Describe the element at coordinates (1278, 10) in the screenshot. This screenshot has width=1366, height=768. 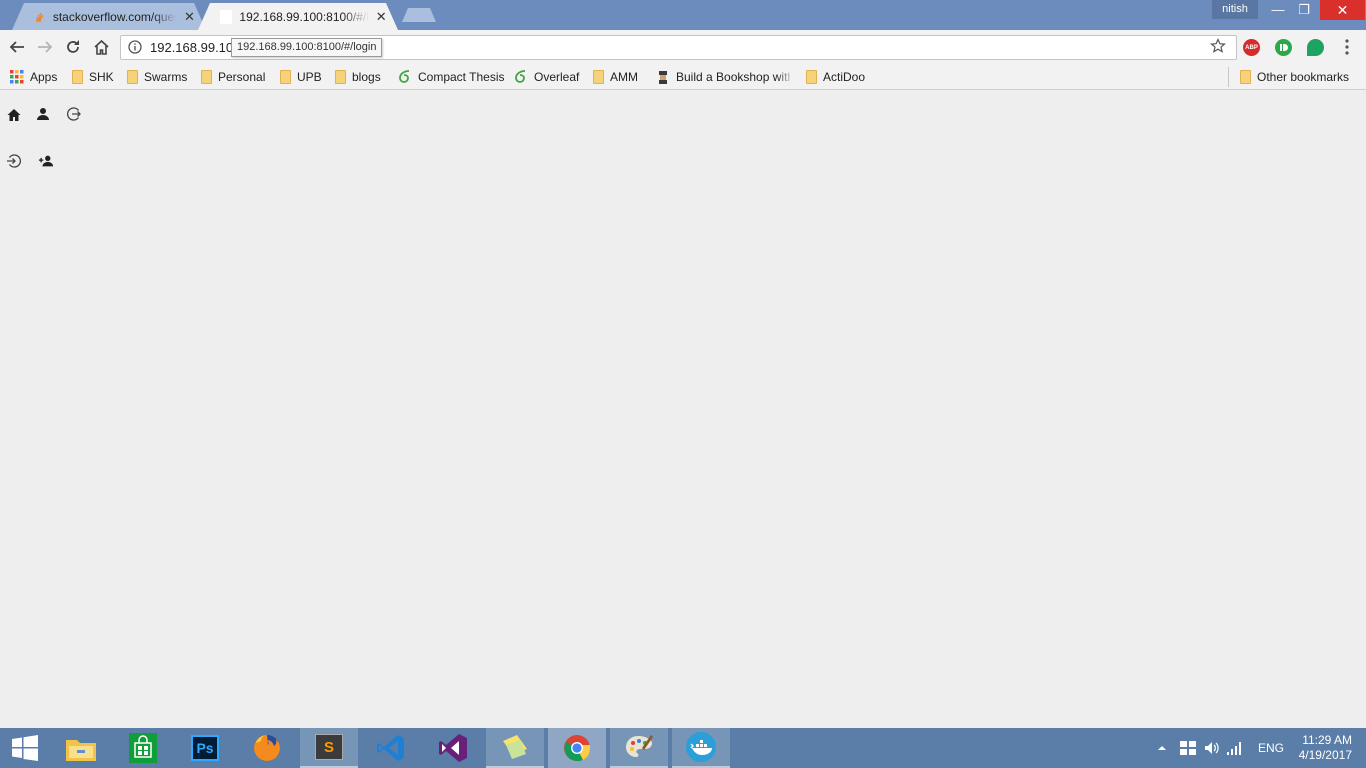
I see `minimize-button: —` at that location.